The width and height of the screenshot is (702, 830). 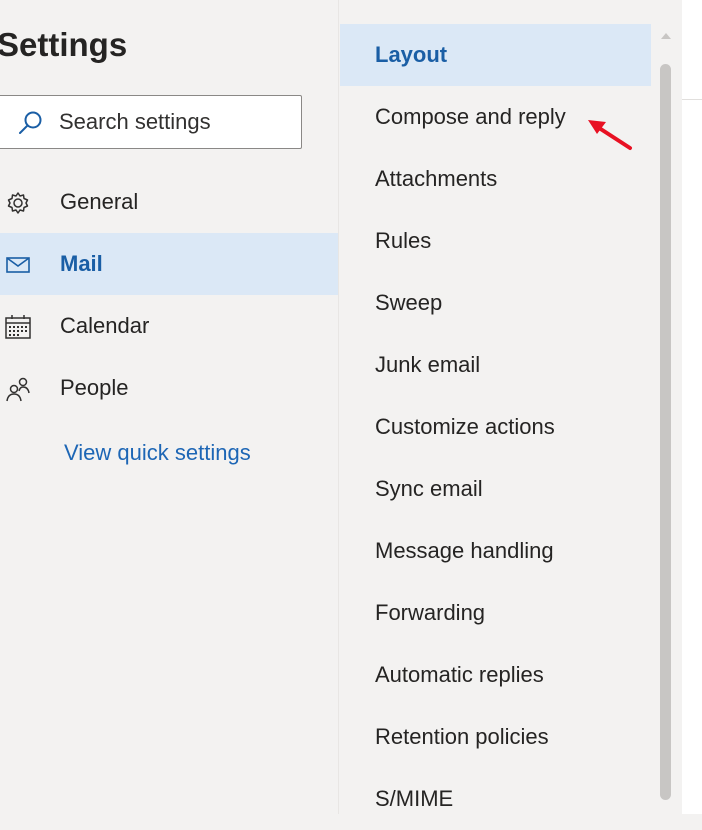 I want to click on menu-item-message-handling: Message handling, so click(x=495, y=551).